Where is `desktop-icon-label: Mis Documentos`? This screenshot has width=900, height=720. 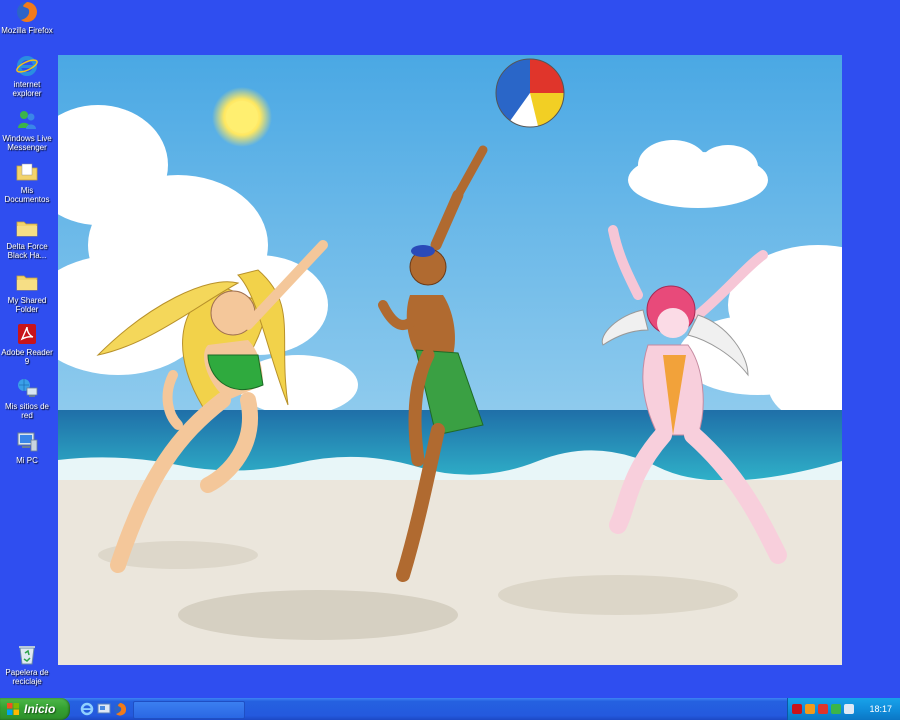
desktop-icon-label: Mis Documentos is located at coordinates (27, 195).